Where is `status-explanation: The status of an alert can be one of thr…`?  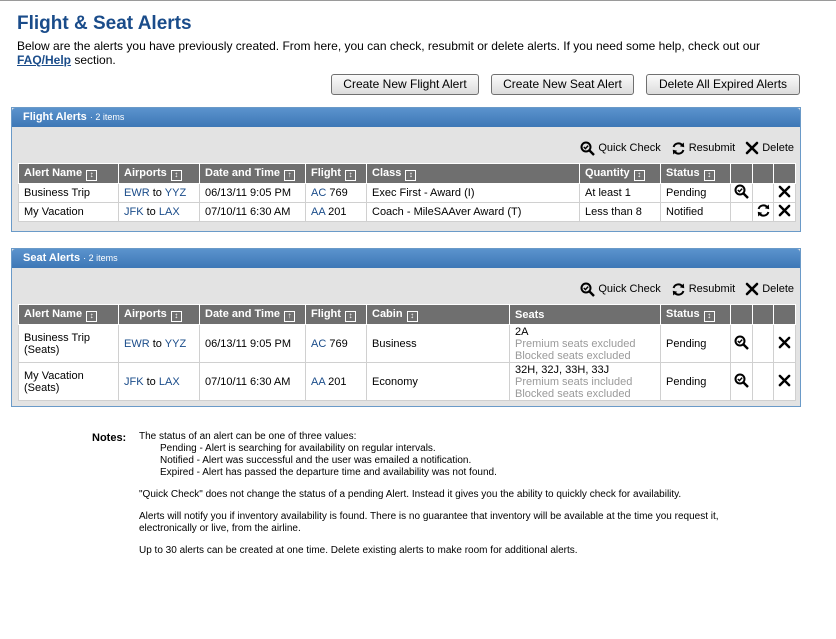
status-explanation: The status of an alert can be one of thr… is located at coordinates (318, 454).